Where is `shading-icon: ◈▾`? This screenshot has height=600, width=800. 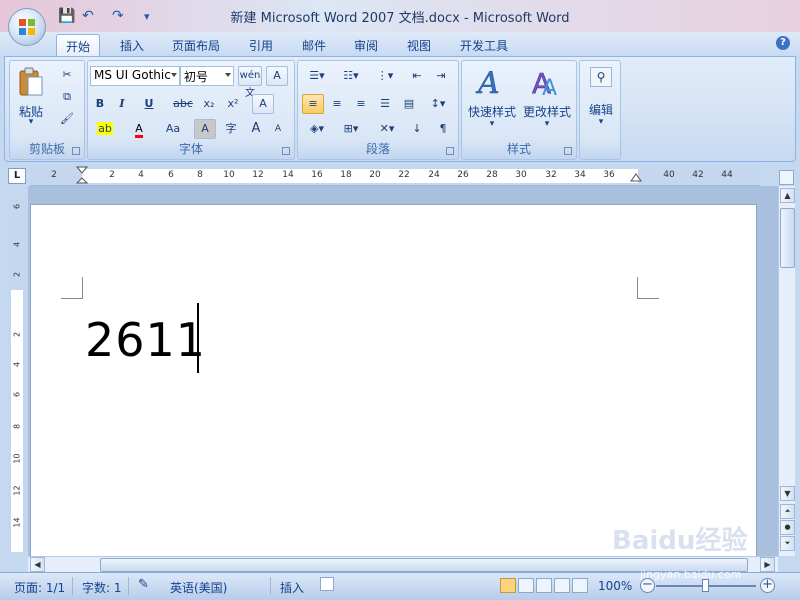
shading-icon: ◈▾ is located at coordinates (317, 129).